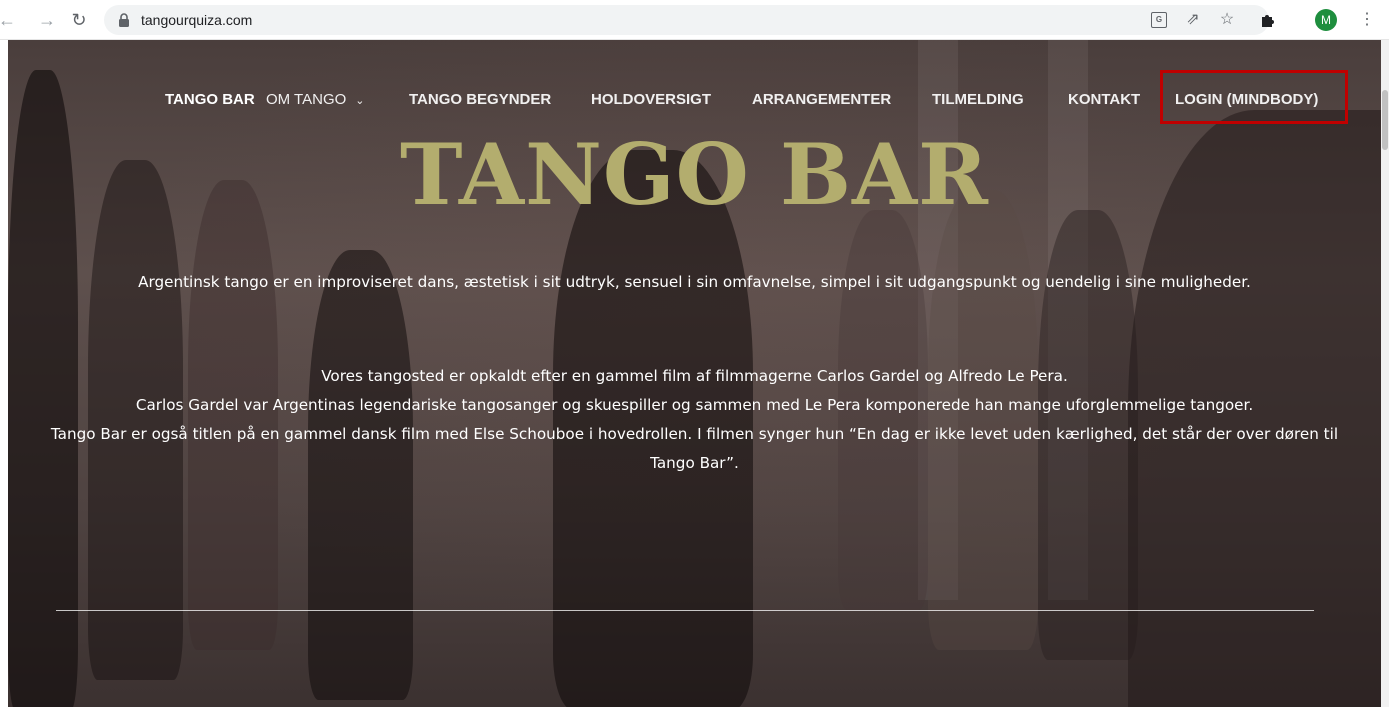 This screenshot has height=707, width=1389. I want to click on page-title: TANGO BAR, so click(694, 174).